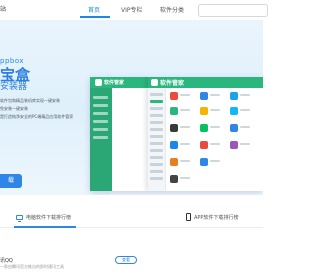  What do you see at coordinates (216, 217) in the screenshot?
I see `tab-label: APP软件下载排行榜` at bounding box center [216, 217].